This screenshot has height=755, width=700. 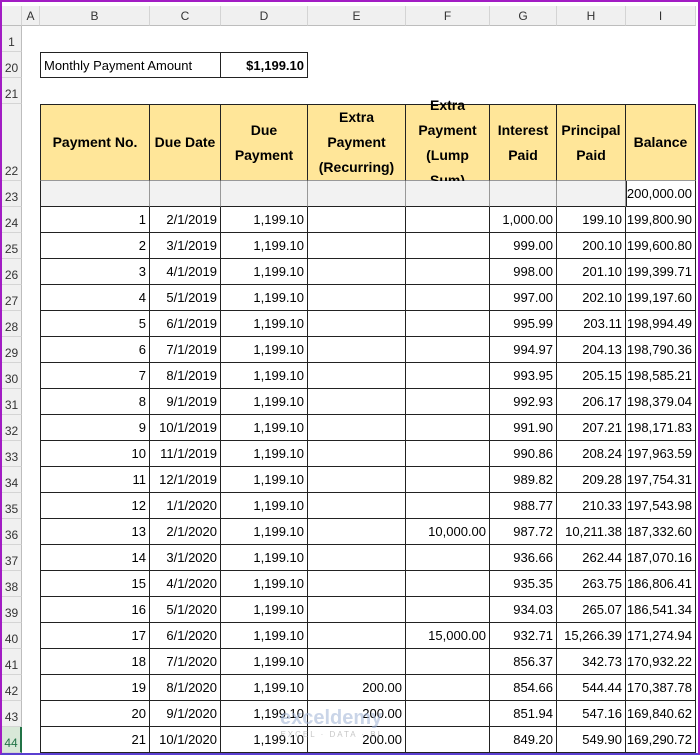 What do you see at coordinates (591, 350) in the screenshot?
I see `table-cell: 204.13` at bounding box center [591, 350].